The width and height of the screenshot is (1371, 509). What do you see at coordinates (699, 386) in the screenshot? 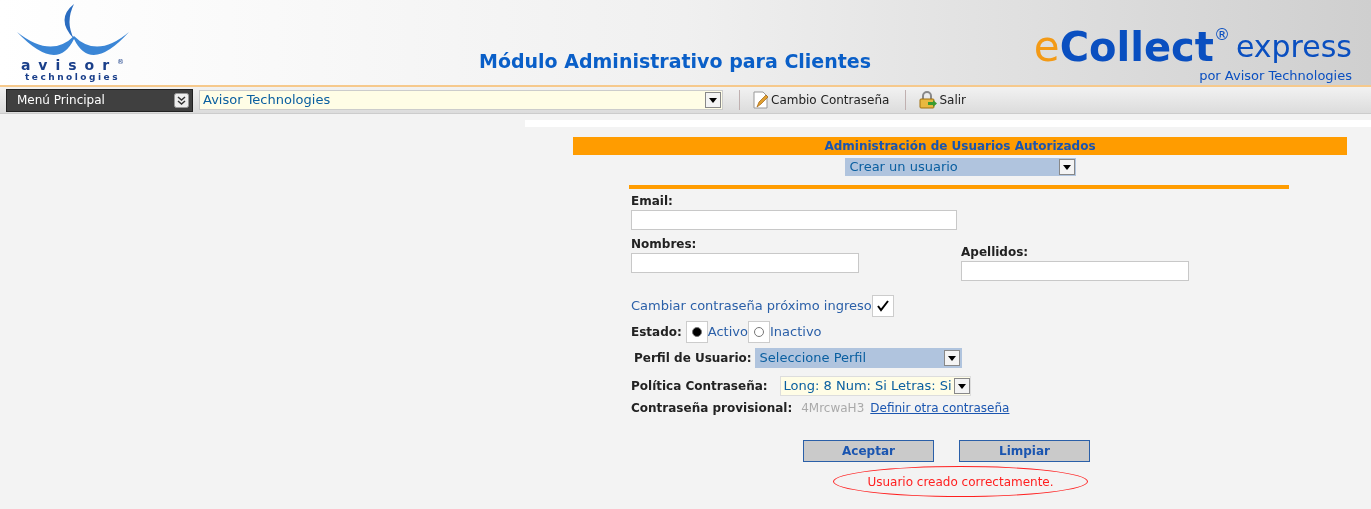
I see `field-label: Política Contraseña:` at bounding box center [699, 386].